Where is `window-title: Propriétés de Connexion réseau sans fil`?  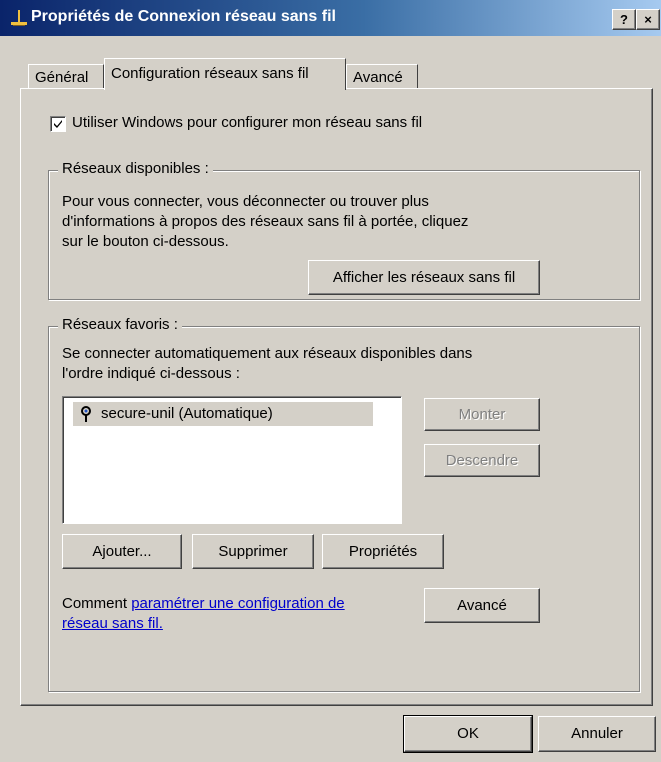 window-title: Propriétés de Connexion réseau sans fil is located at coordinates (183, 16).